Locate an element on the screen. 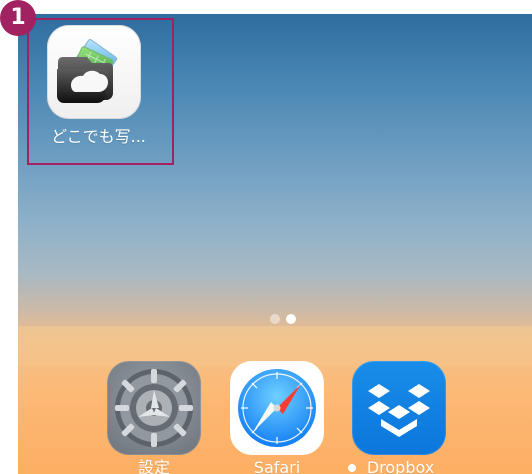 The width and height of the screenshot is (532, 474). safari-app-icon is located at coordinates (277, 408).